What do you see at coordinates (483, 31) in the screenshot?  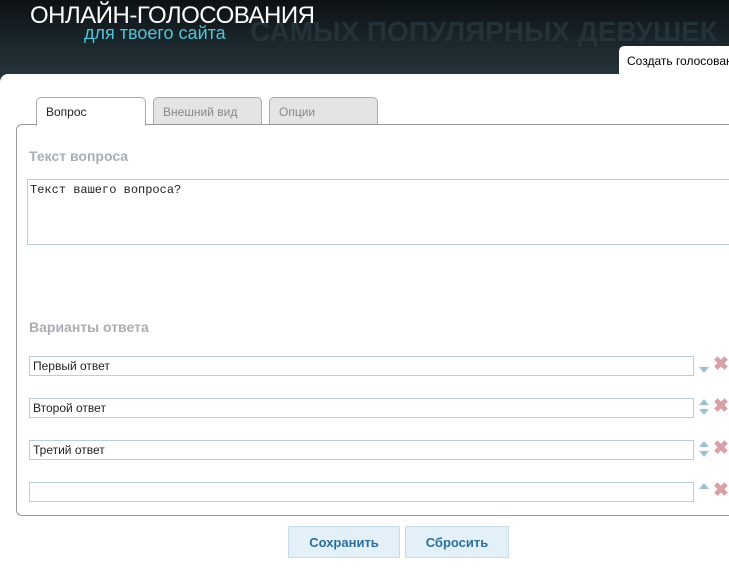 I see `header-background-text: САМЫХ ПОПУЛЯРНЫХ ДЕВУШЕК` at bounding box center [483, 31].